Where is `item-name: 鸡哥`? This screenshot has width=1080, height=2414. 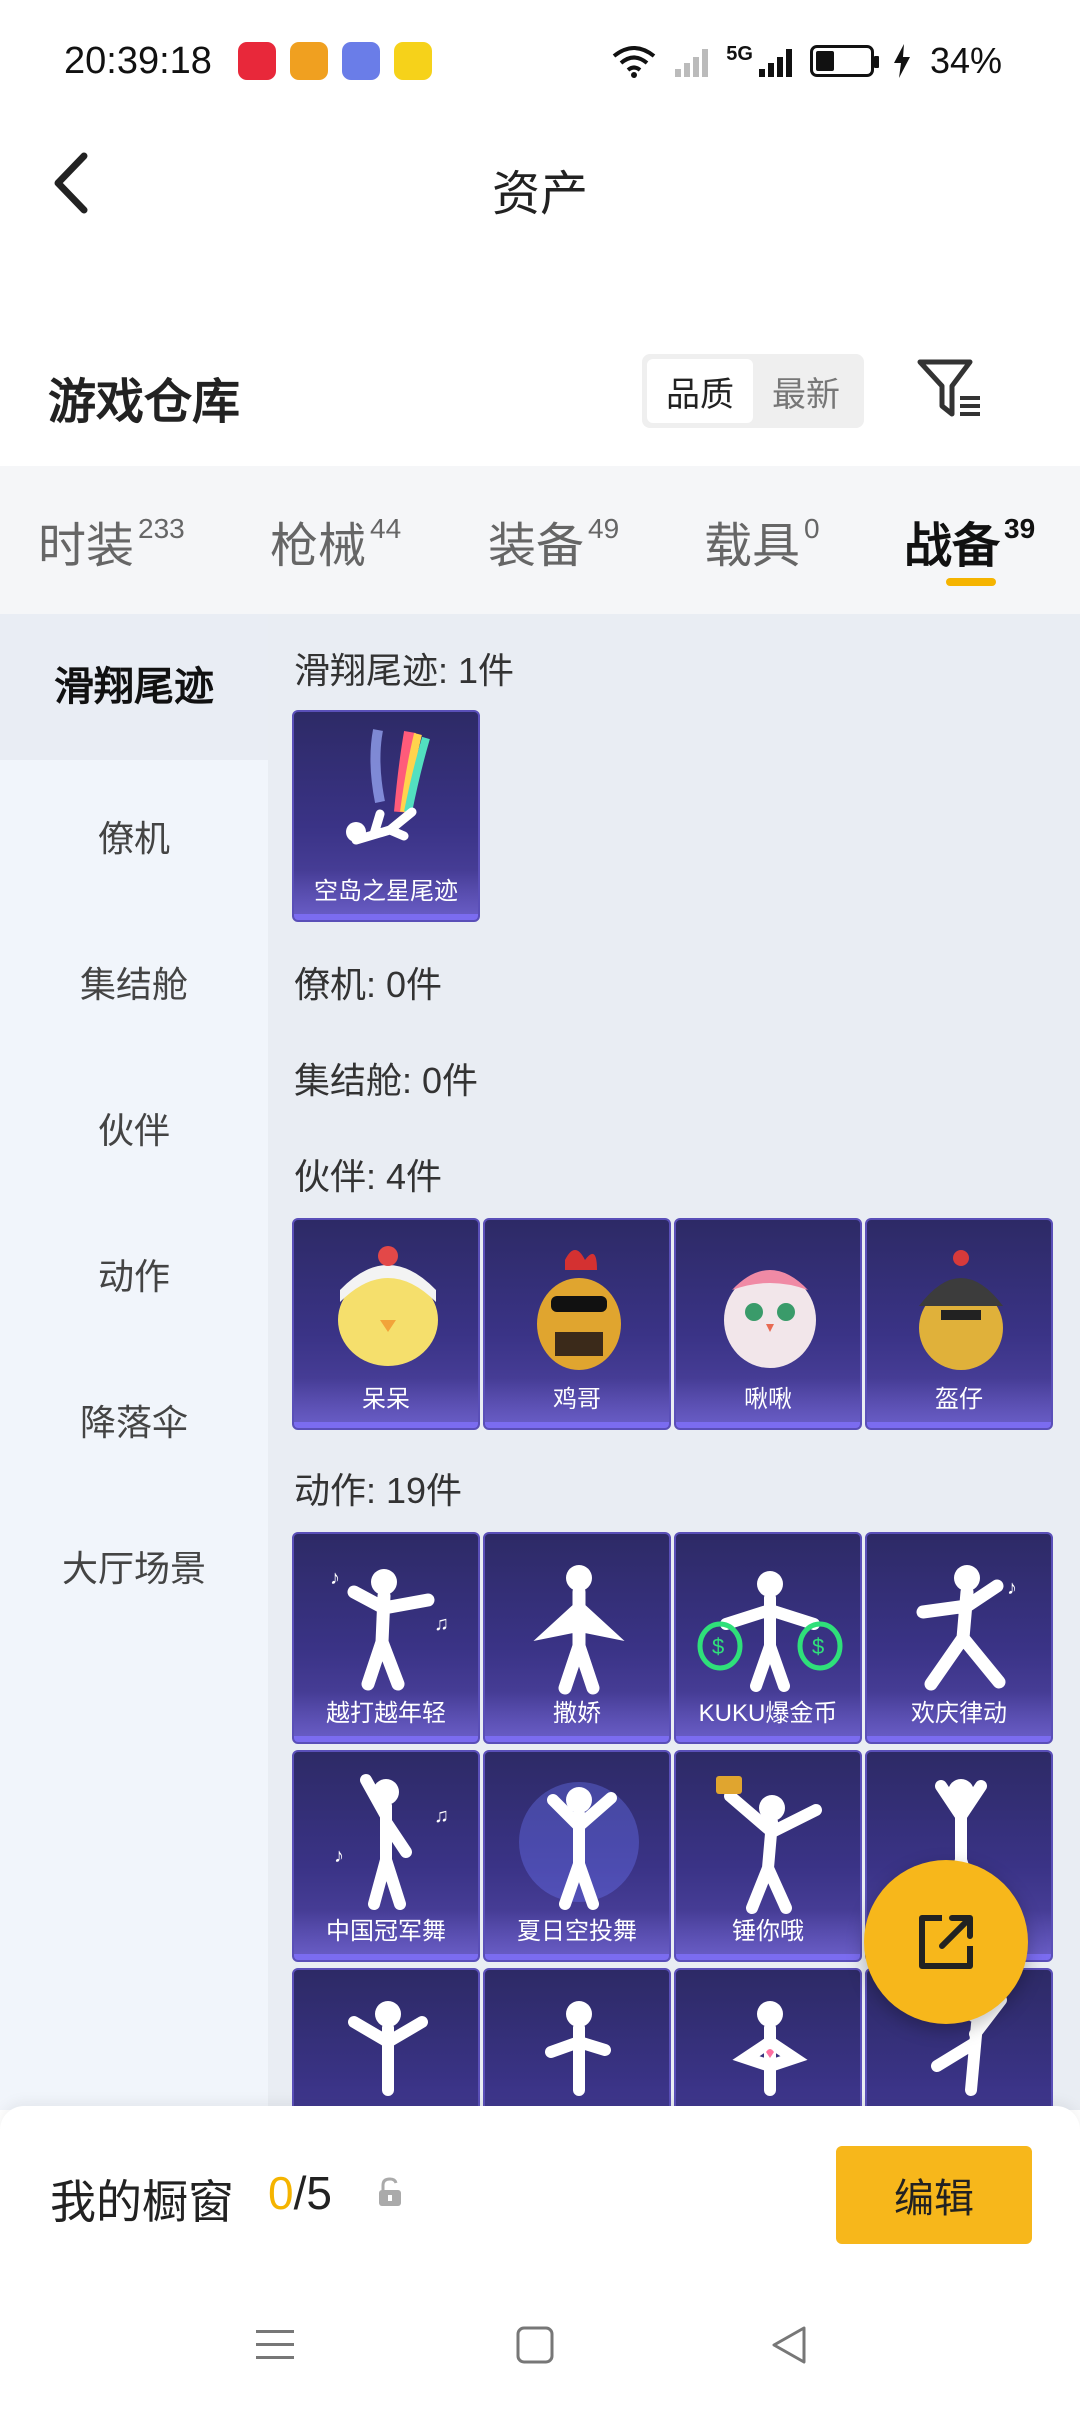 item-name: 鸡哥 is located at coordinates (577, 1400).